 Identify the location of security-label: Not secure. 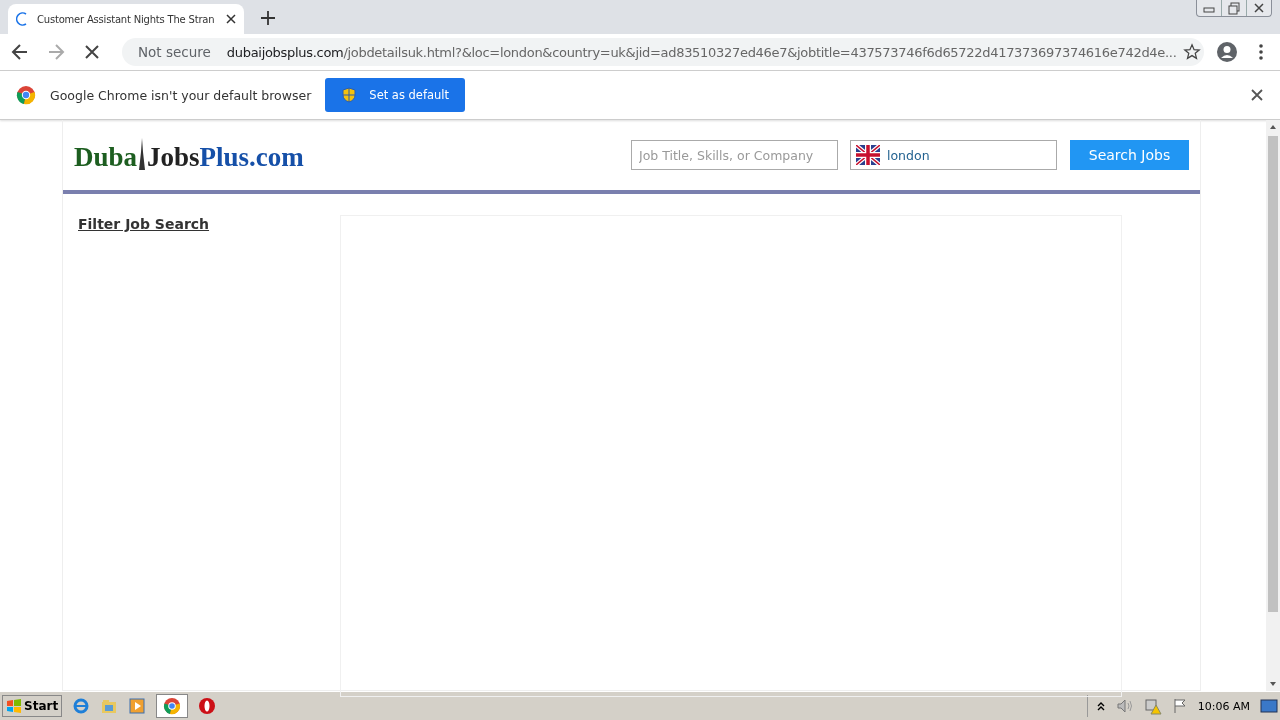
(174, 52).